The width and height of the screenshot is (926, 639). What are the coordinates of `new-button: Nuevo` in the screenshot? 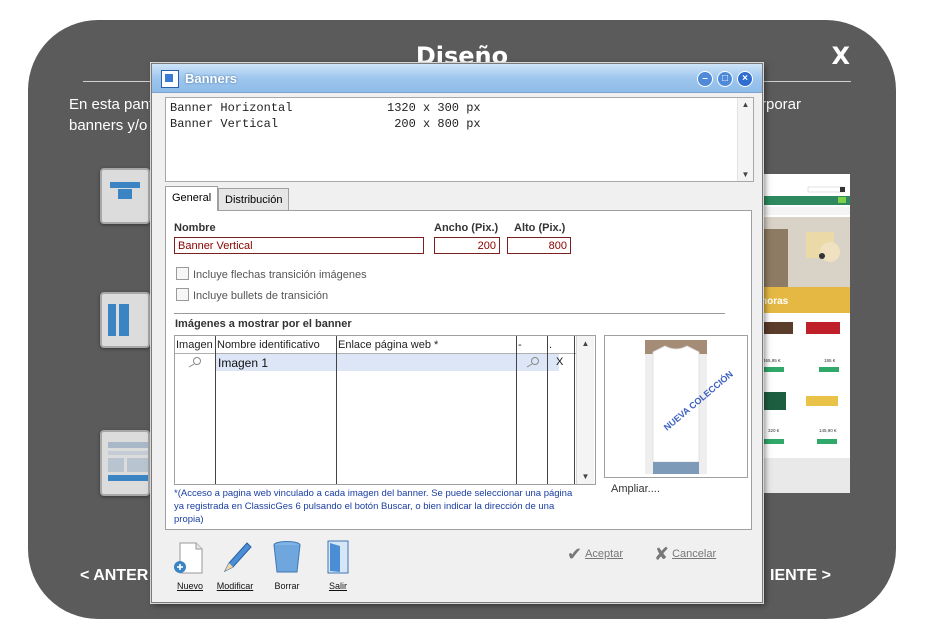 It's located at (190, 565).